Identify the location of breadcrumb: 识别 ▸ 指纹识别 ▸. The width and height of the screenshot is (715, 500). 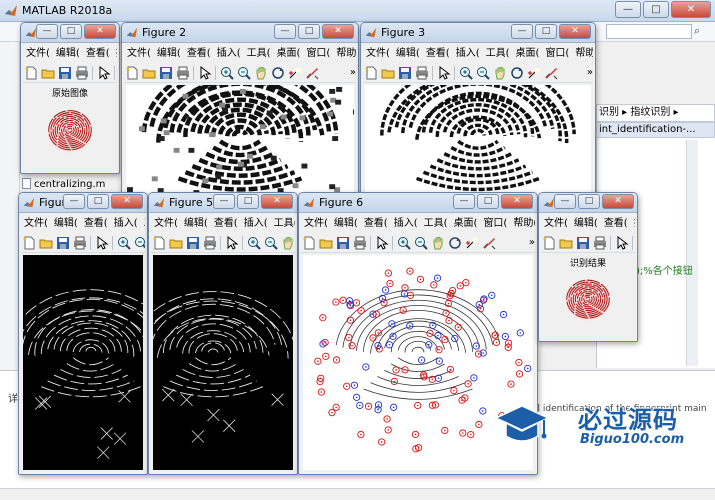
(655, 113).